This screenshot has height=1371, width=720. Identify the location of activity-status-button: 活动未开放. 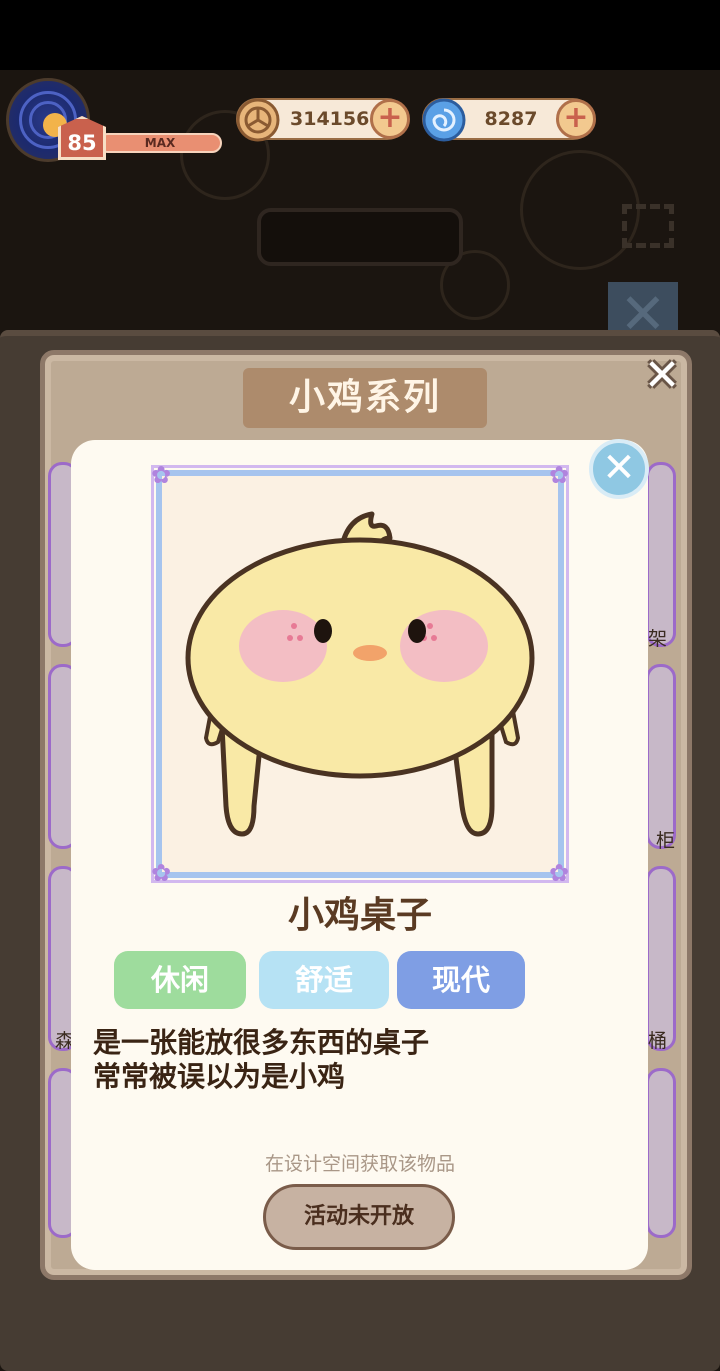
(359, 1217).